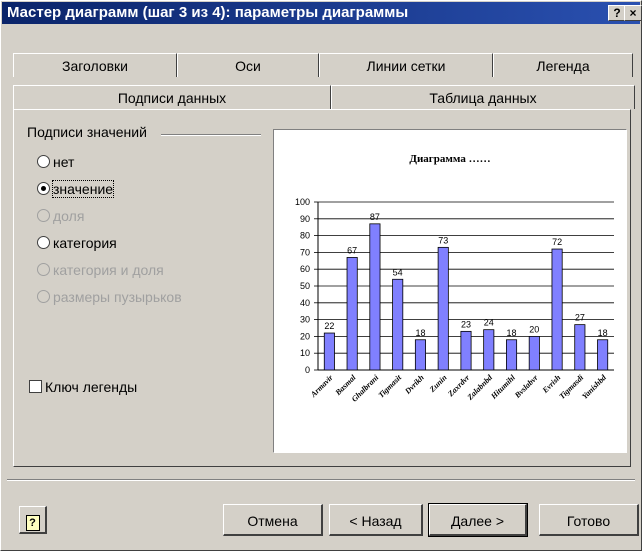 The image size is (642, 551). I want to click on y-tick-label: 40, so click(305, 303).